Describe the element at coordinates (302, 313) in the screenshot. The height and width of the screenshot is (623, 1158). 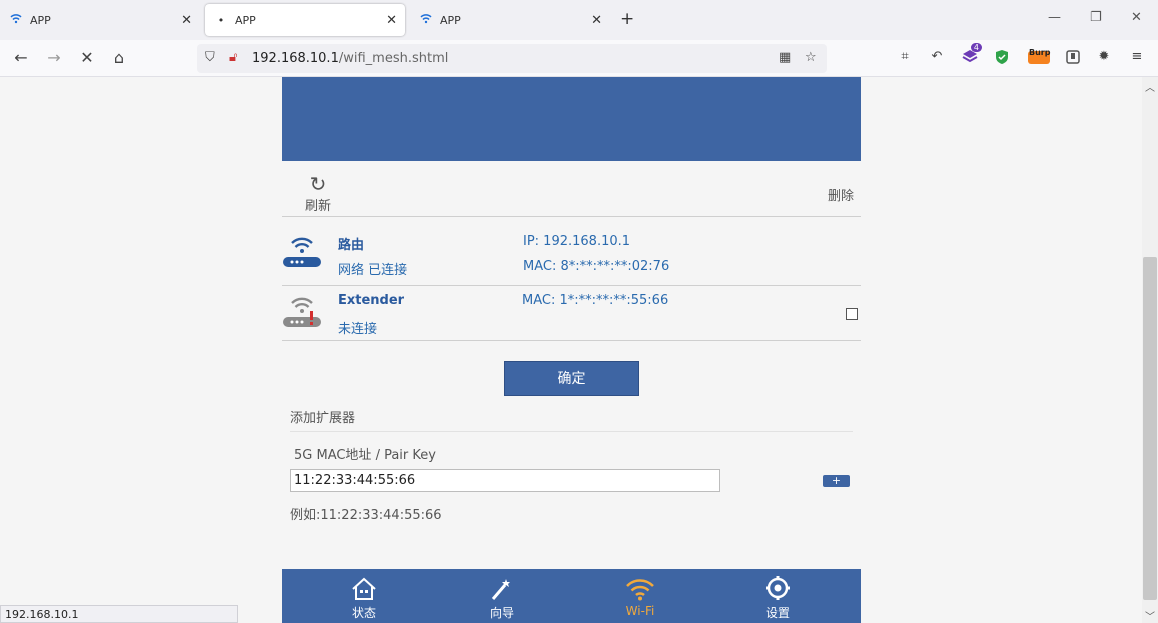
I see `extender-disconnected-icon` at that location.